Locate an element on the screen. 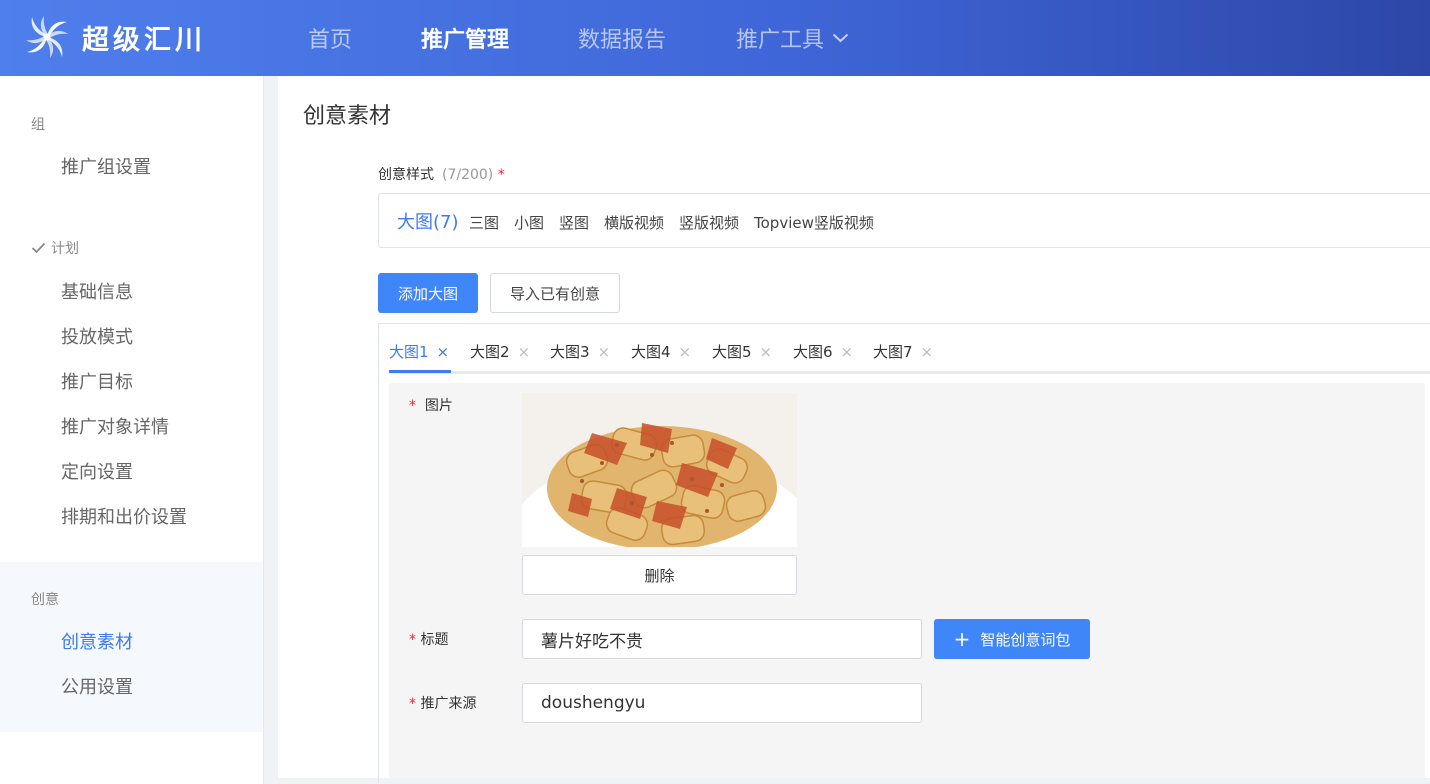 This screenshot has height=784, width=1430. top-nav-bar: 超级汇川 首页 推广管理 数据报告 推广工具 is located at coordinates (715, 38).